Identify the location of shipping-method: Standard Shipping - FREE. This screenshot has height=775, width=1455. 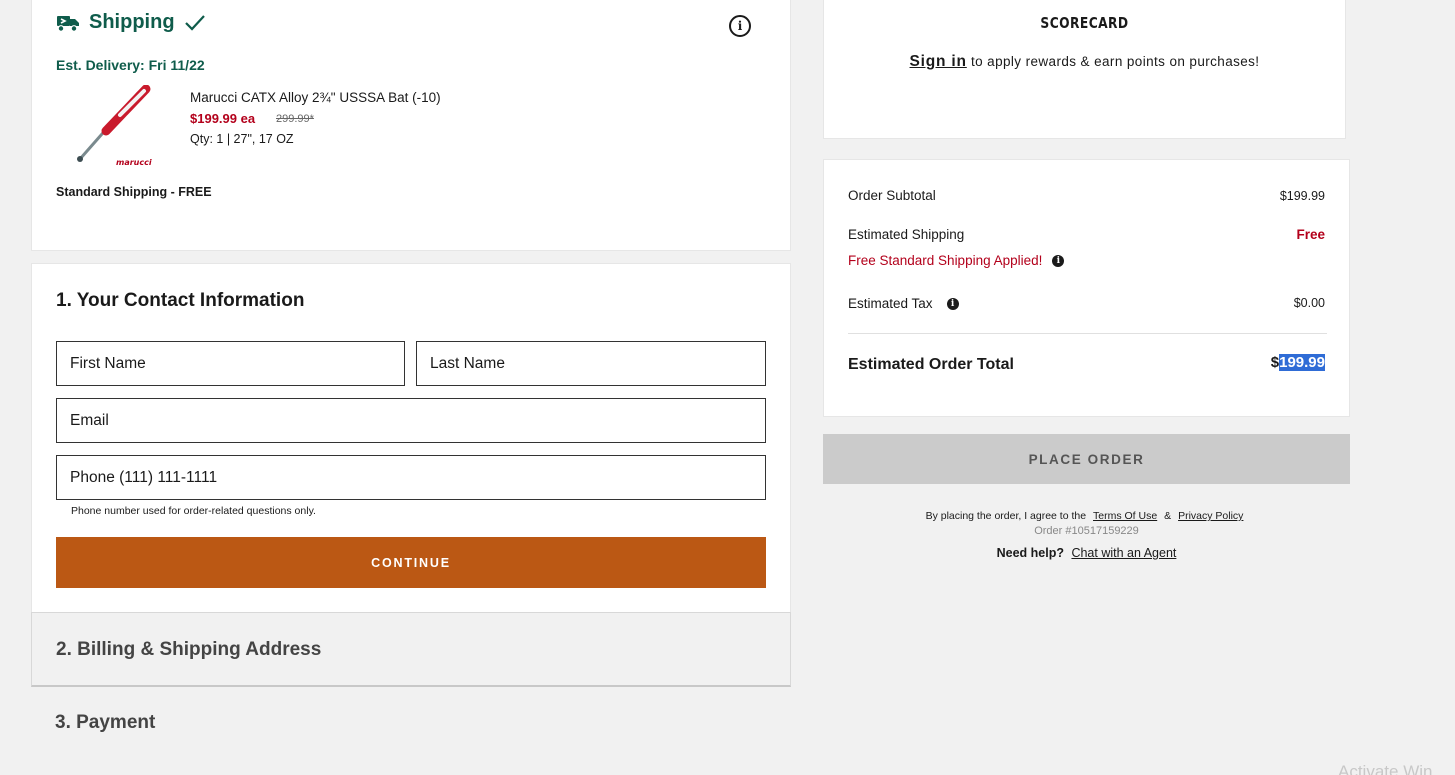
(134, 192).